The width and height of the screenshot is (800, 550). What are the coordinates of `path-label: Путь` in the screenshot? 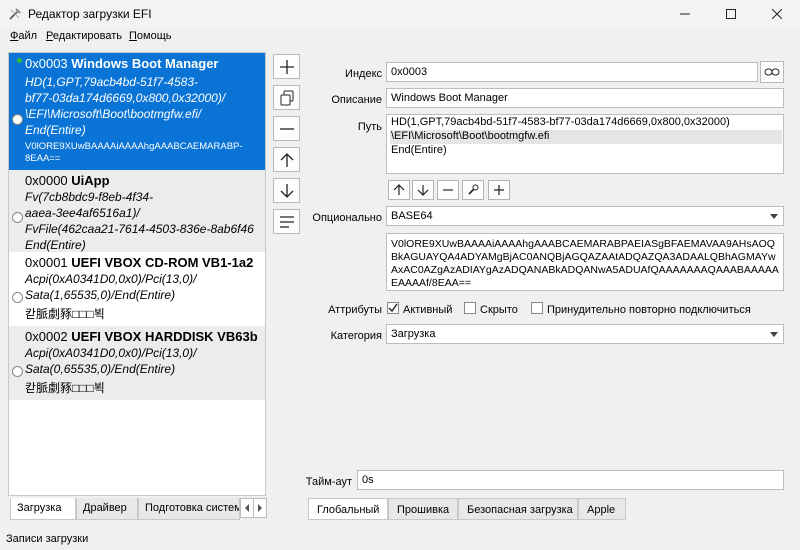 It's located at (369, 127).